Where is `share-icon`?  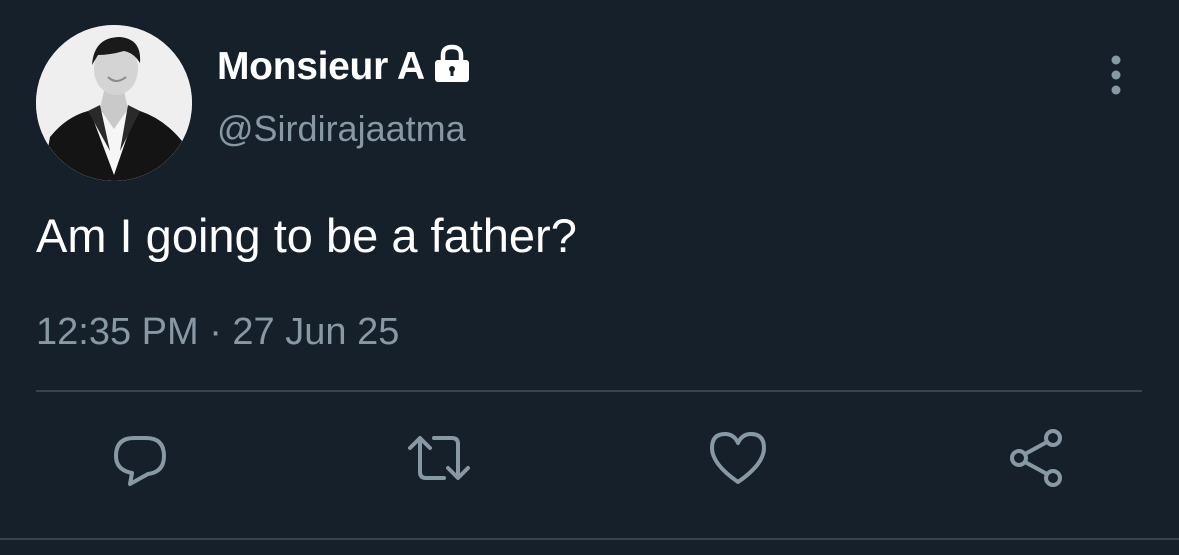 share-icon is located at coordinates (1037, 460).